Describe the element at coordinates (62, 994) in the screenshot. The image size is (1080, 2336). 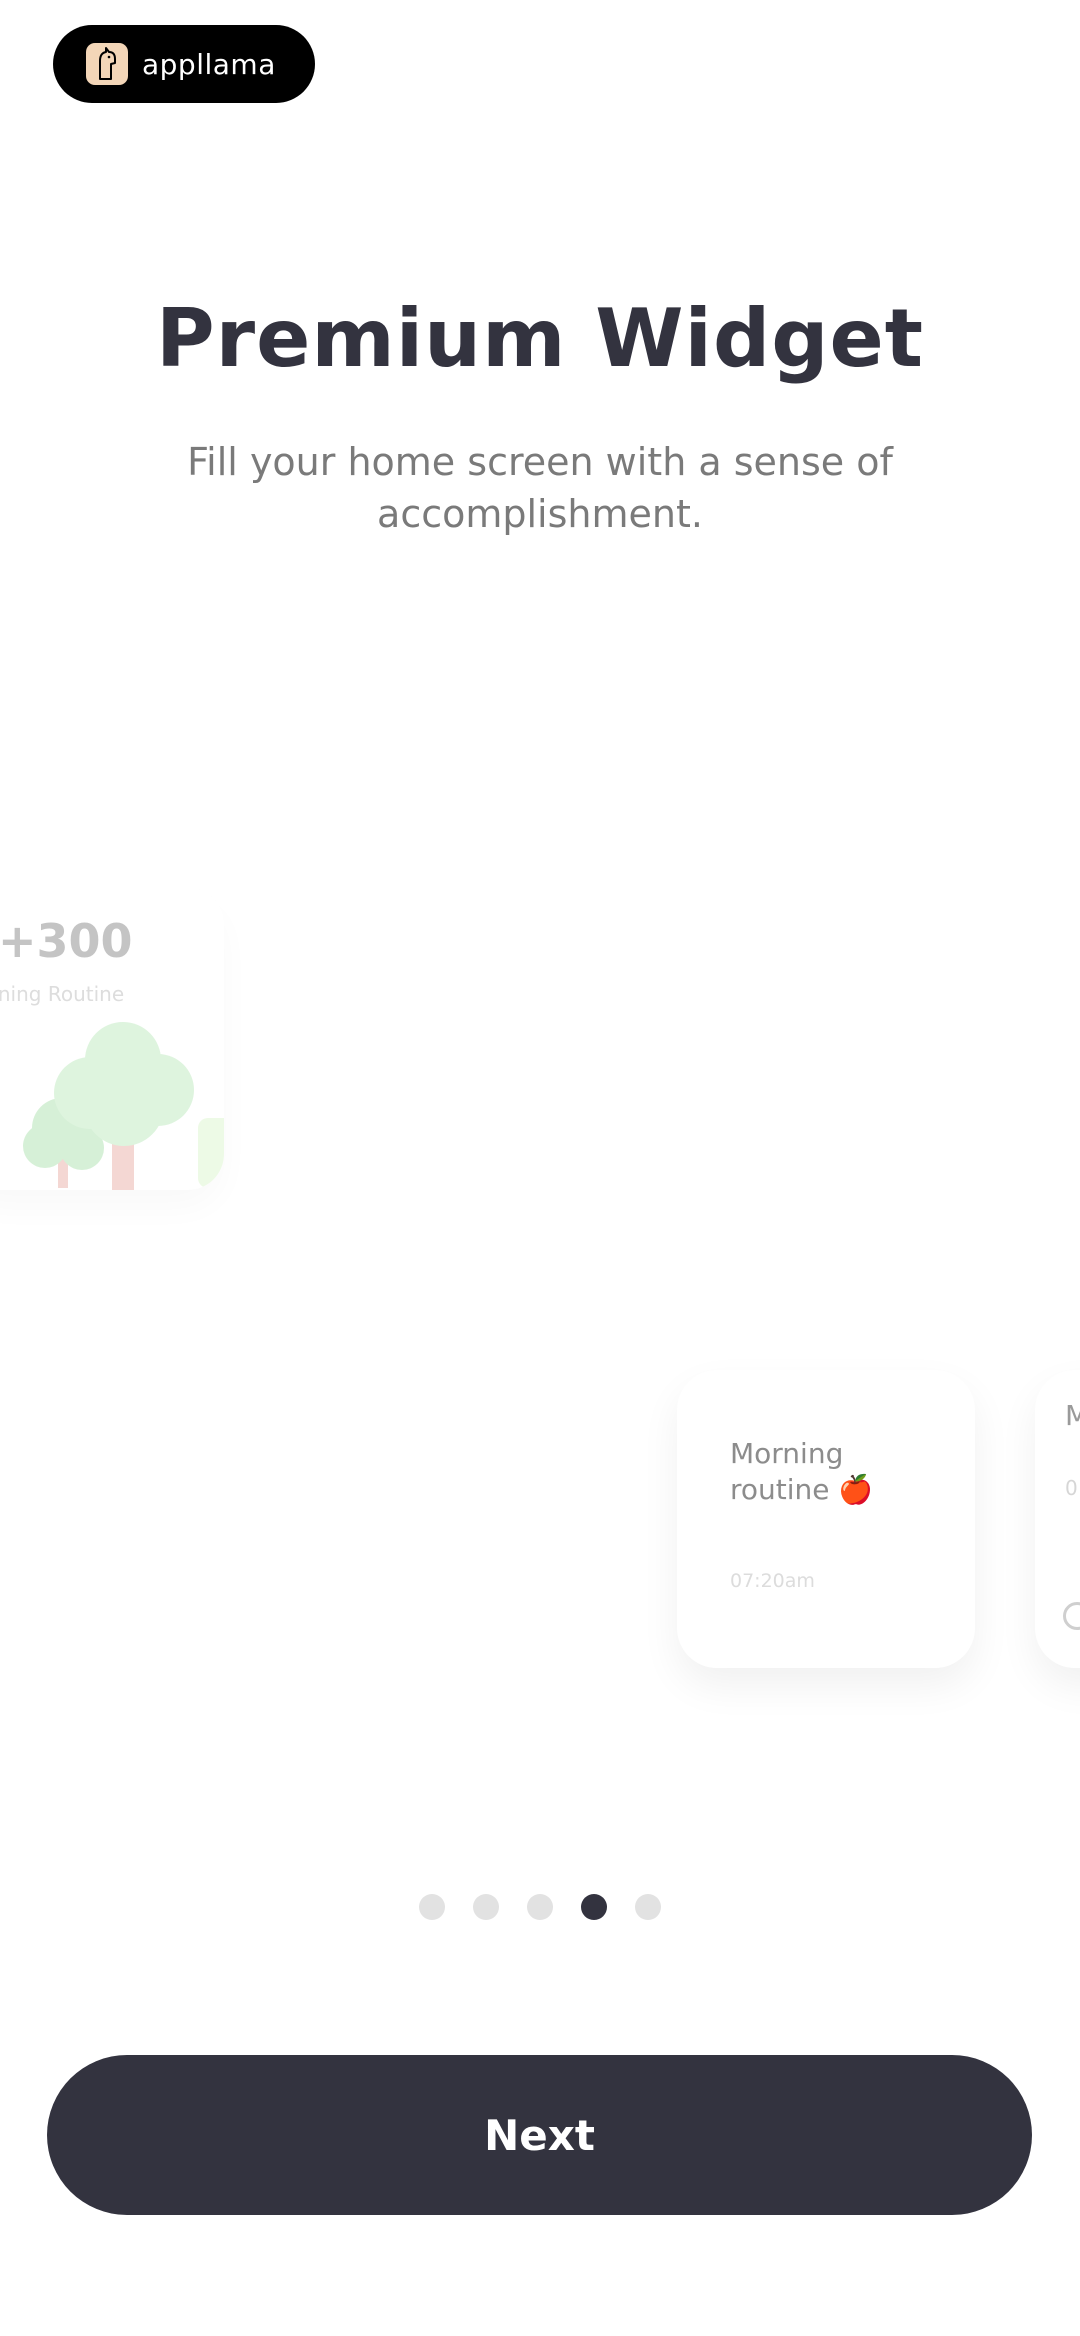
I see `widget-routine-label: rning Routine` at that location.